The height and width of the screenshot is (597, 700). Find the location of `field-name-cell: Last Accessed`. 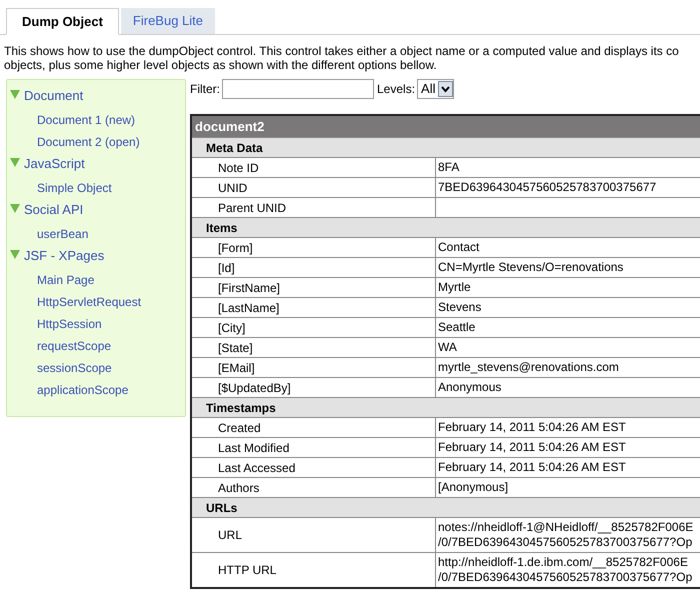

field-name-cell: Last Accessed is located at coordinates (314, 467).